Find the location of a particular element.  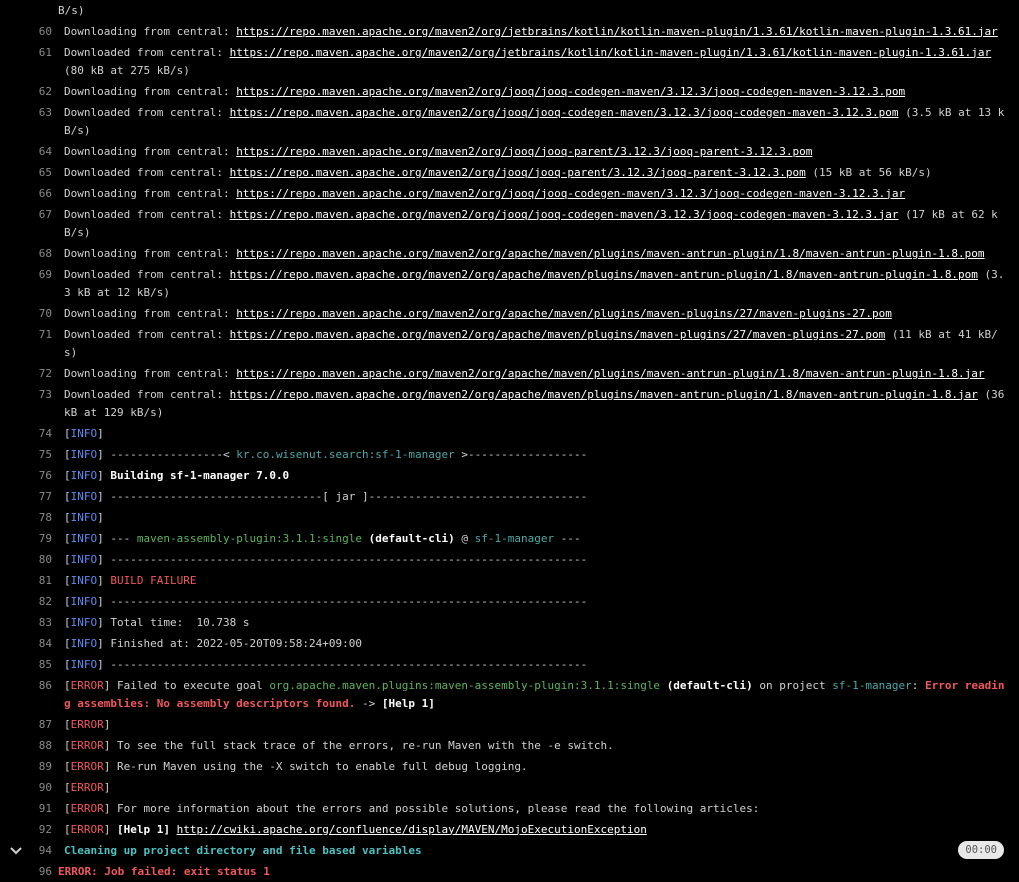

line-number: 66 is located at coordinates (36, 194).